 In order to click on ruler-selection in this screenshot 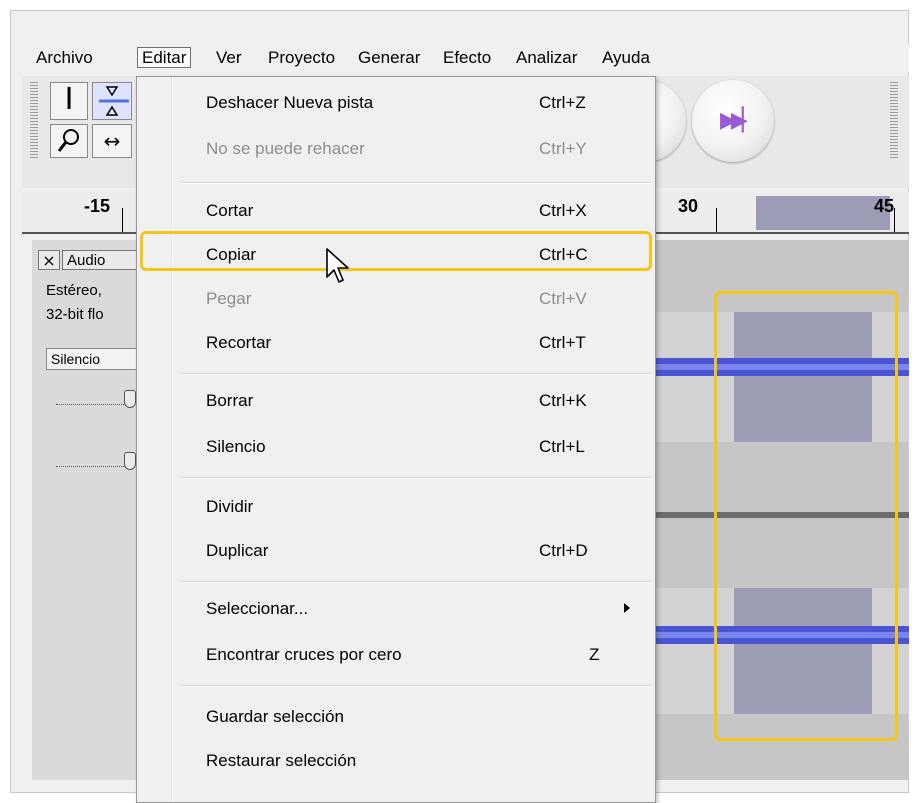, I will do `click(823, 213)`.